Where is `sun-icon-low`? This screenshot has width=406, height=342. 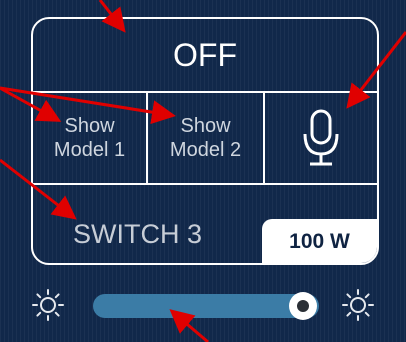
sun-icon-low is located at coordinates (48, 305).